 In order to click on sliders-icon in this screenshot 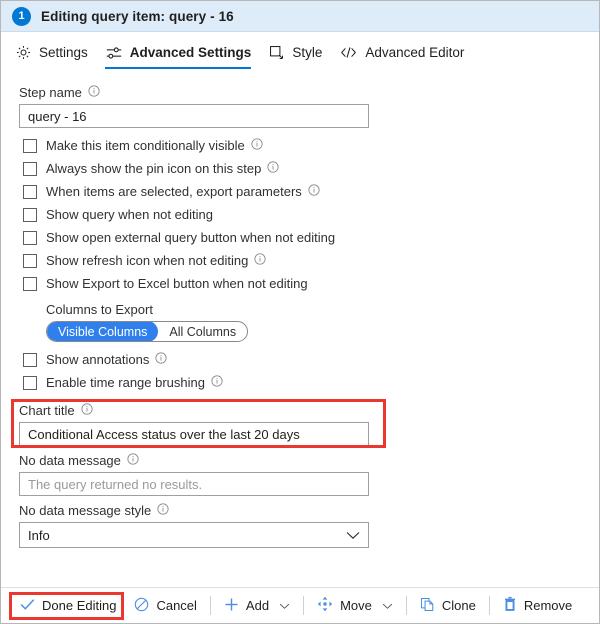, I will do `click(114, 53)`.